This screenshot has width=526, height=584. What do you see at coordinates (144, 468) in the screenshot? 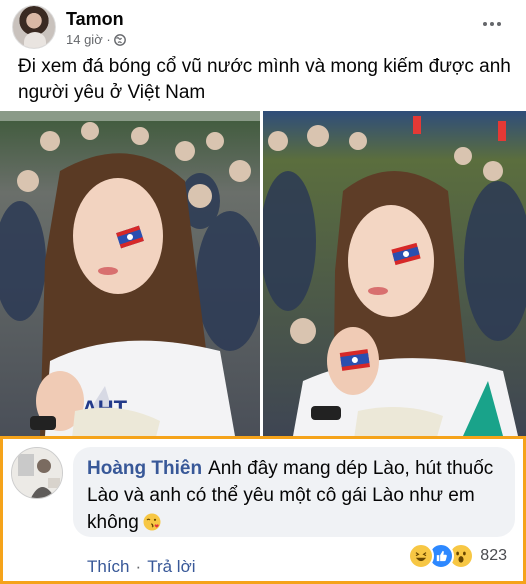
I see `commenter-name: Hoàng Thiên` at bounding box center [144, 468].